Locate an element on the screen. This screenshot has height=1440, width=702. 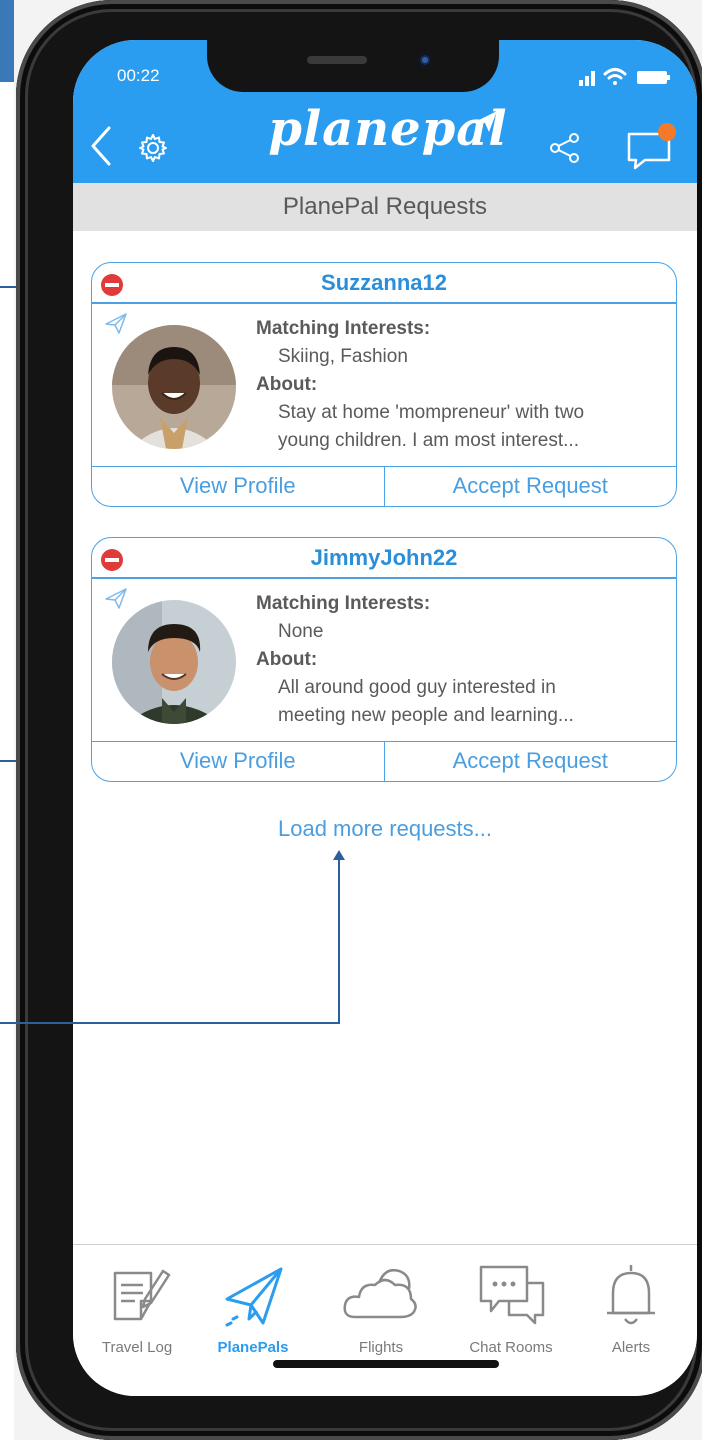
share-button is located at coordinates (565, 148).